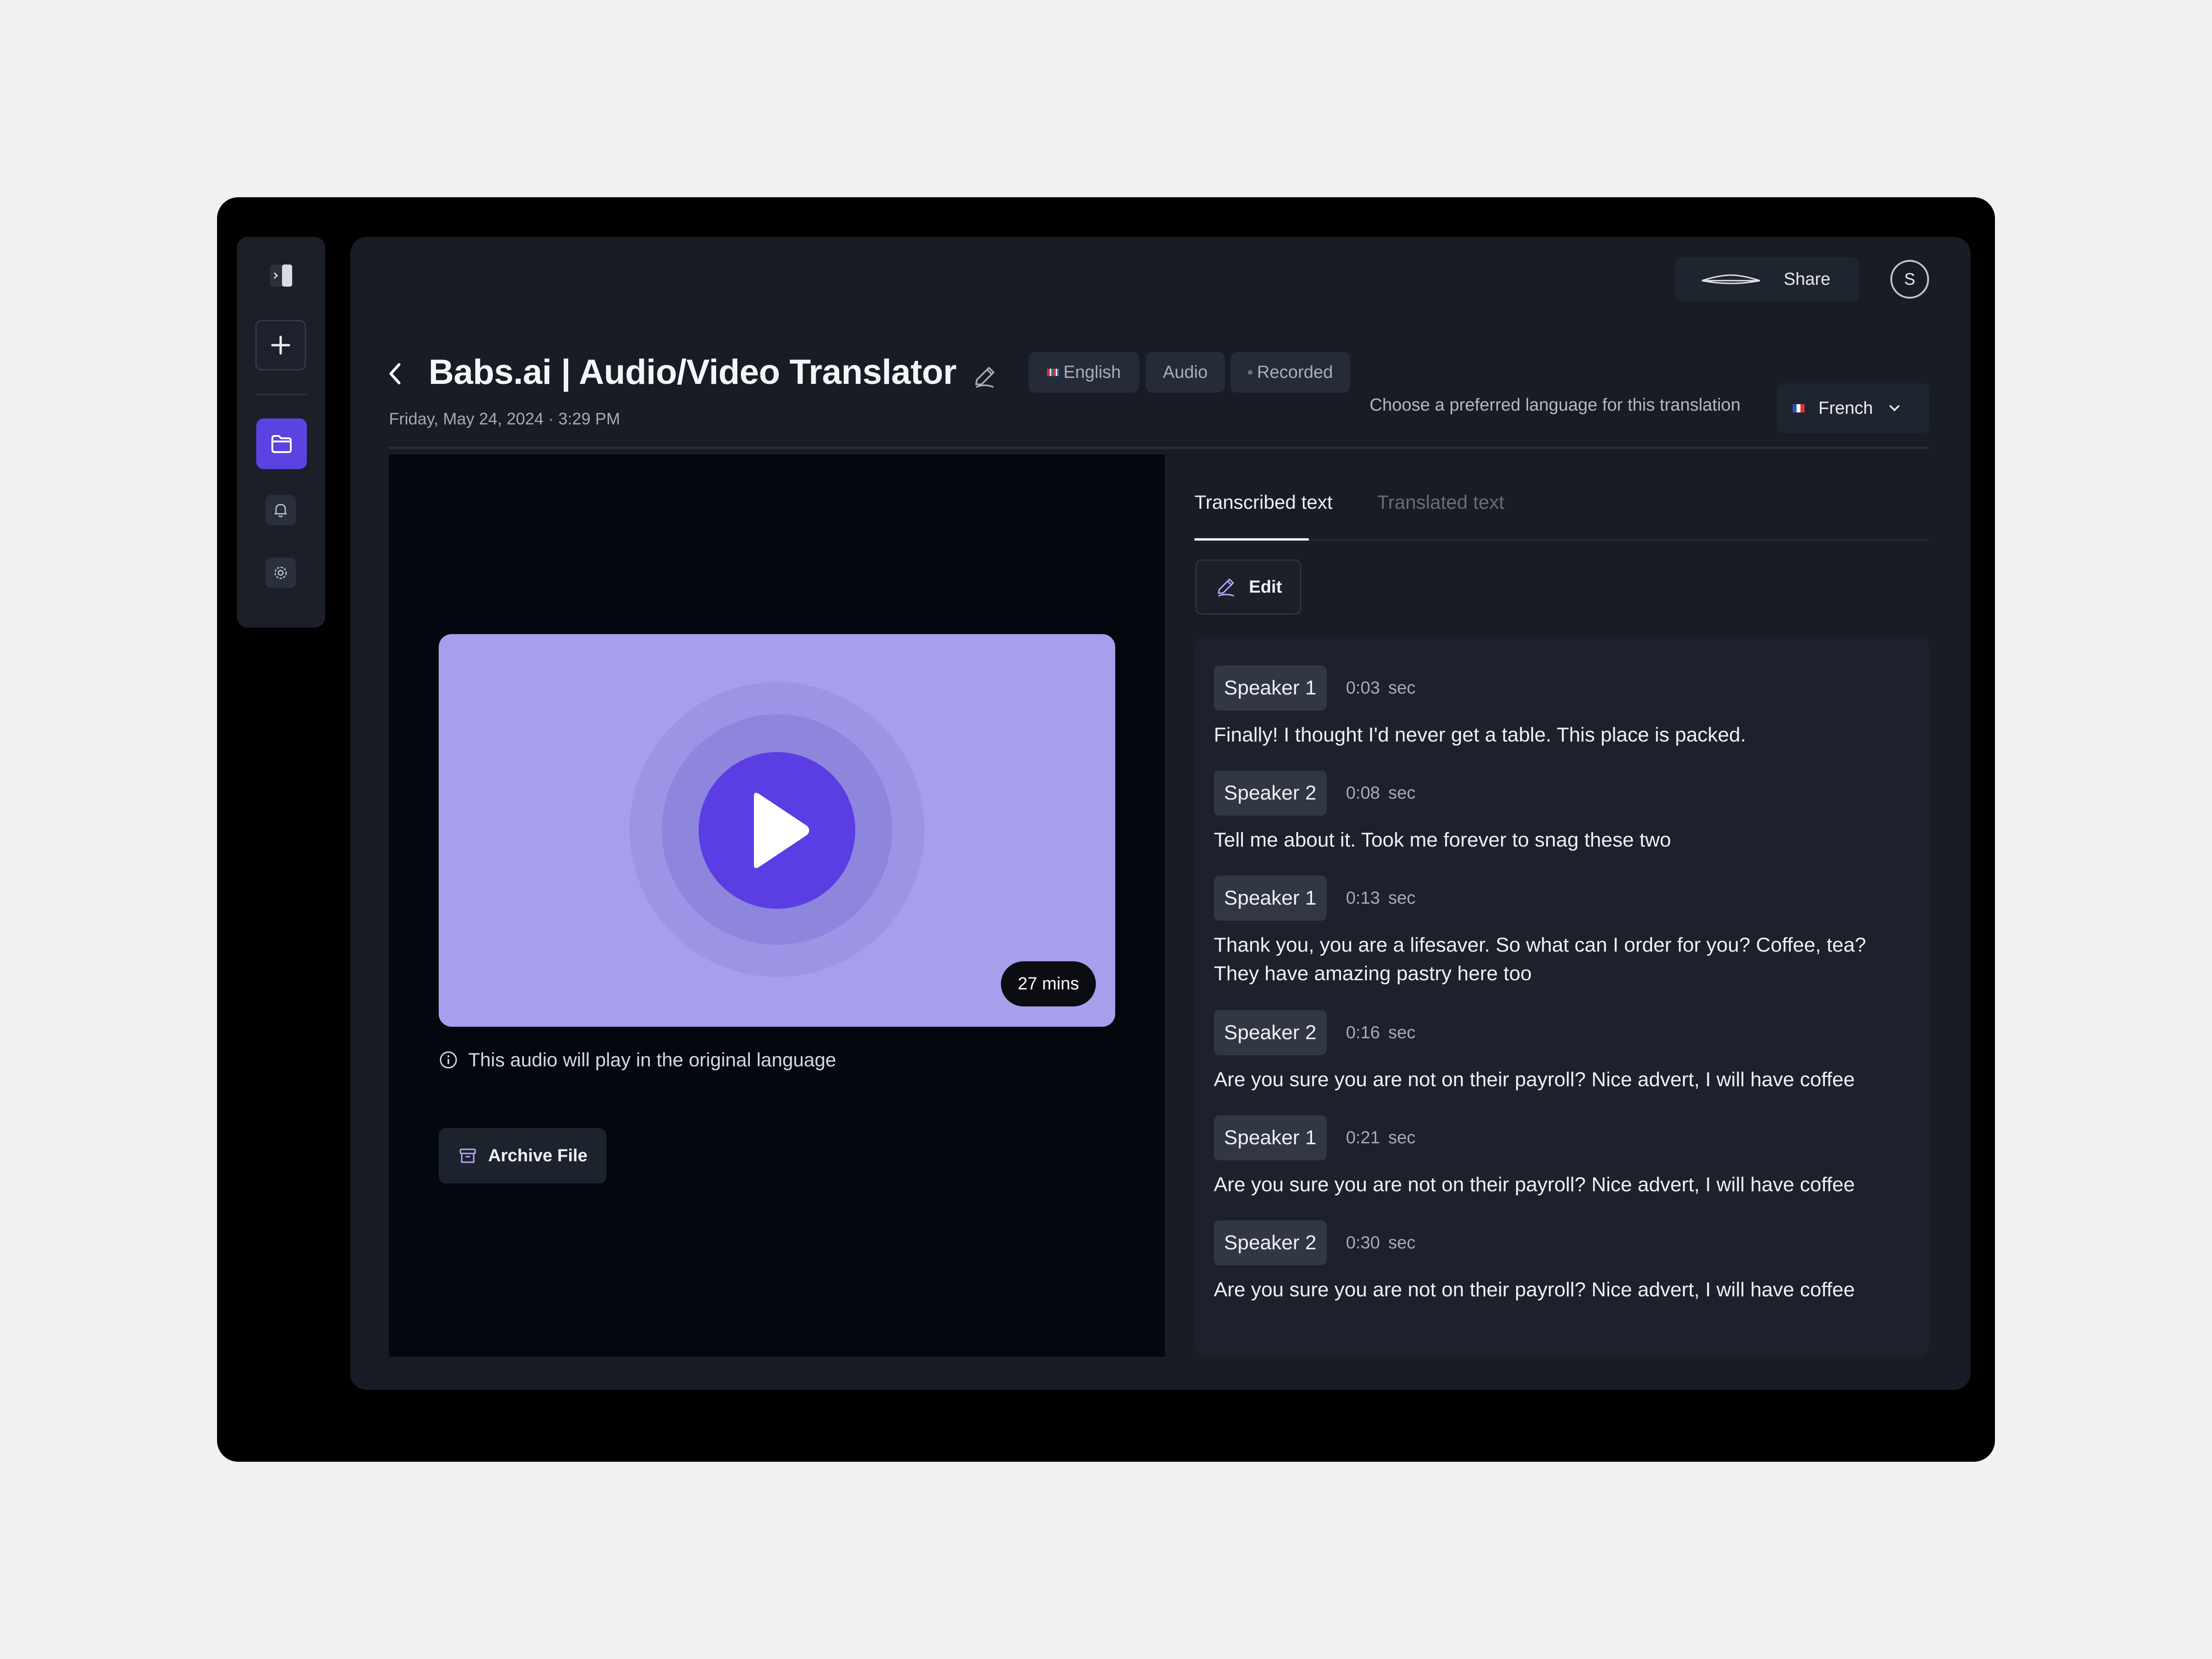  Describe the element at coordinates (1767, 279) in the screenshot. I see `share-button: Share` at that location.